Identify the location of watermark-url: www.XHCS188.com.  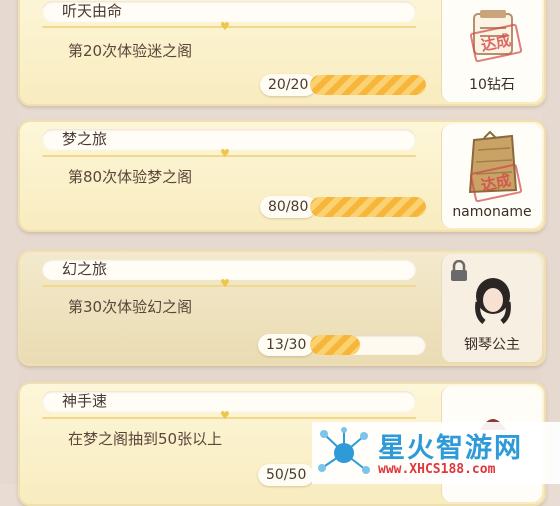
(437, 469).